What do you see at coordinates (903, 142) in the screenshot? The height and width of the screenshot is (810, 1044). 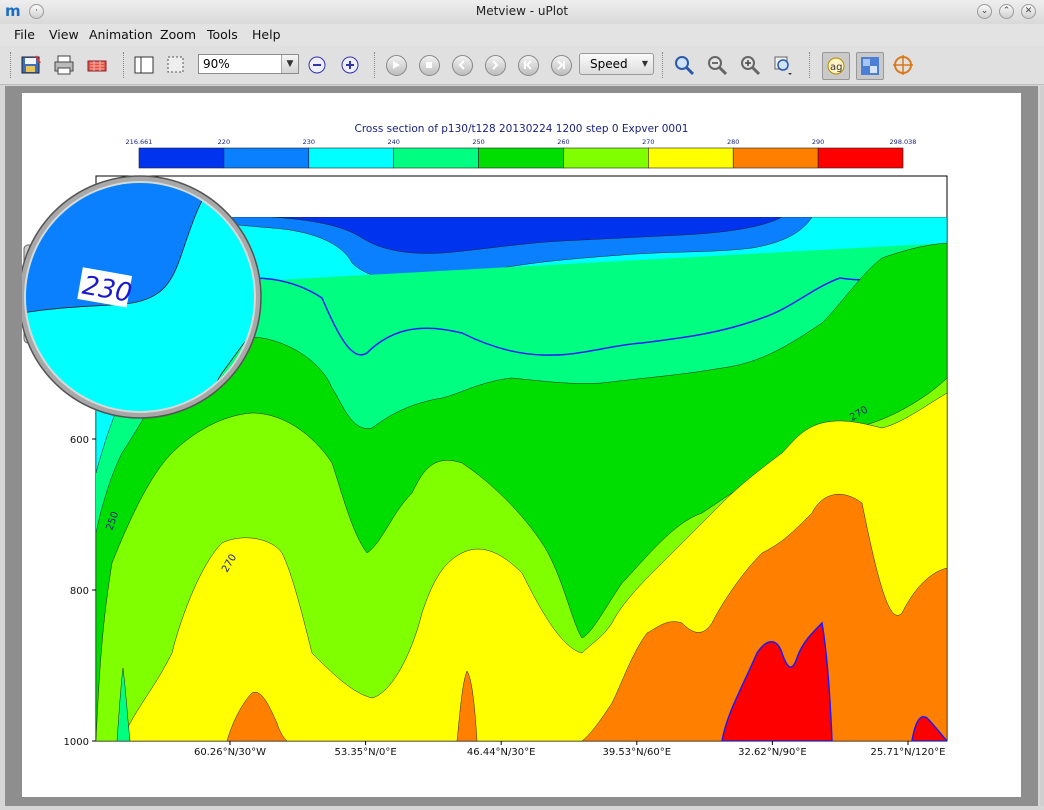 I see `legend-tick-label: 298.038` at bounding box center [903, 142].